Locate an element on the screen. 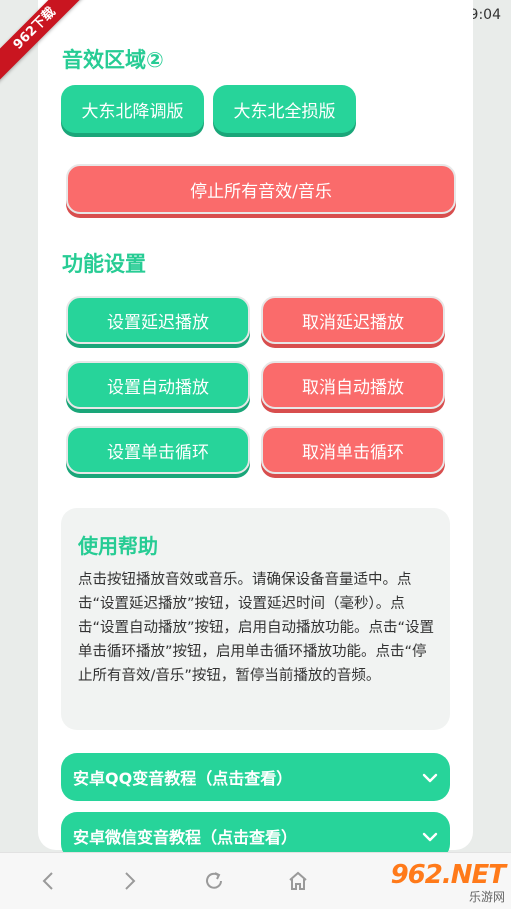 The height and width of the screenshot is (909, 511). cancel-auto-play-button: 取消自动播放 is located at coordinates (353, 385).